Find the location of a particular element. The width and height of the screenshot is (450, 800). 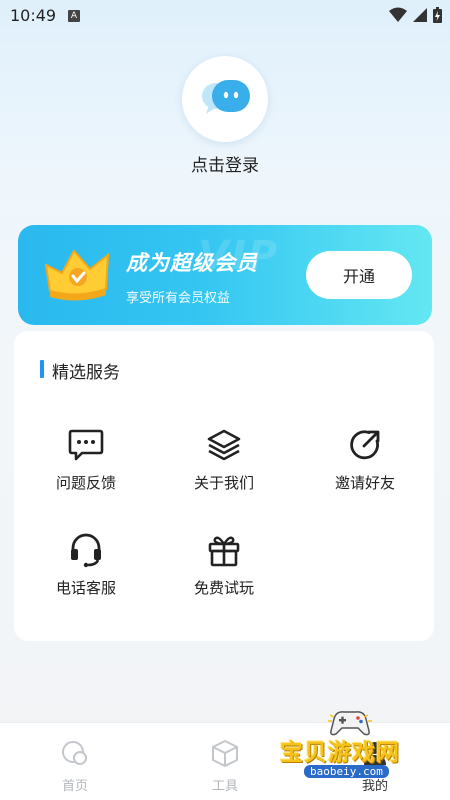

service-about: 关于我们 is located at coordinates (224, 465).